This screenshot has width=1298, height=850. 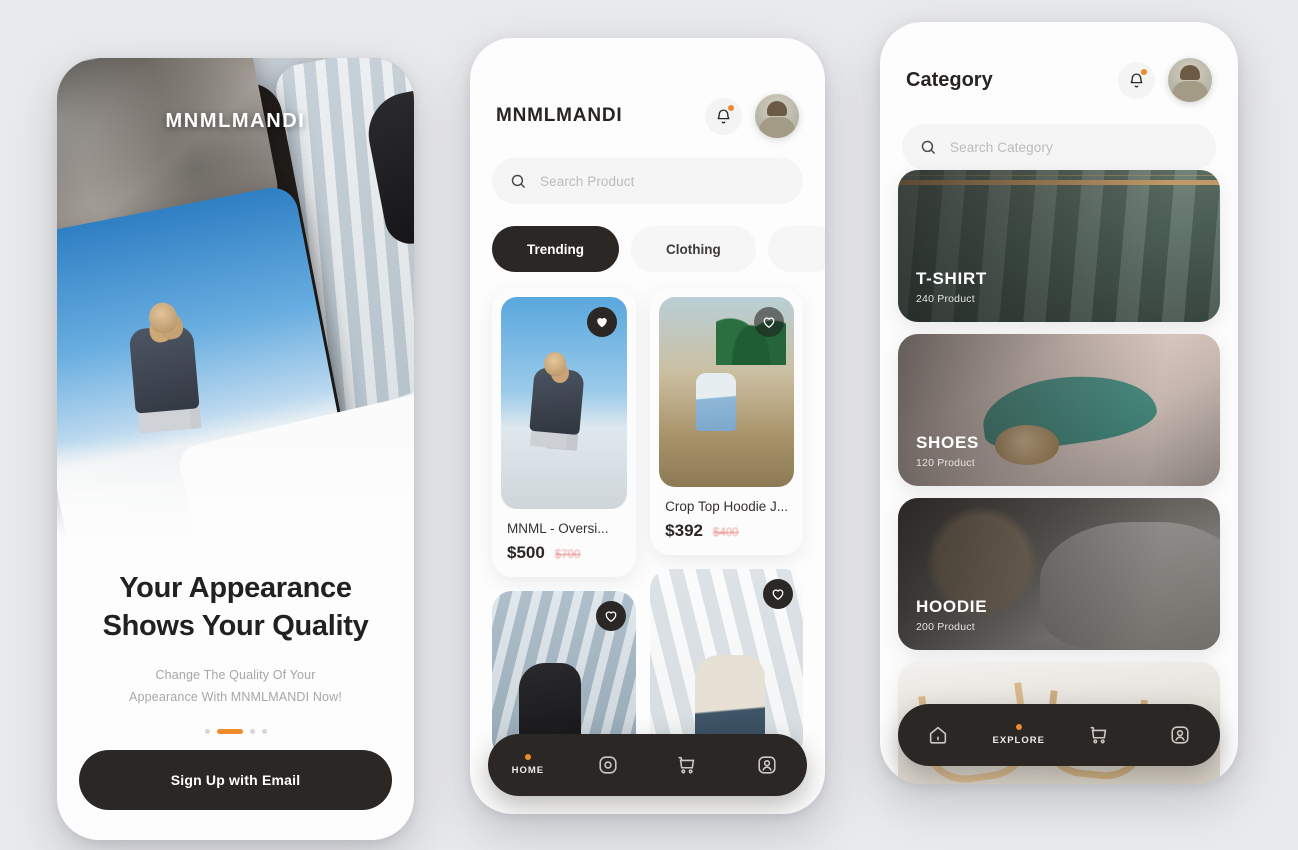 I want to click on category-header-actions, so click(x=1165, y=80).